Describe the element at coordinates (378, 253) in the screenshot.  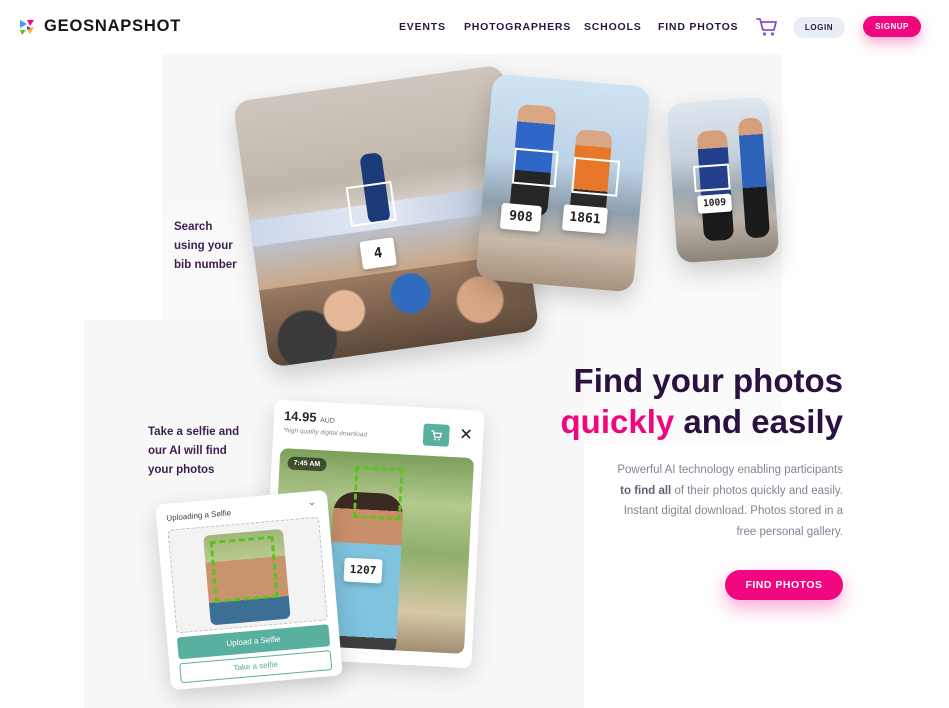
I see `bib-tag: 4` at that location.